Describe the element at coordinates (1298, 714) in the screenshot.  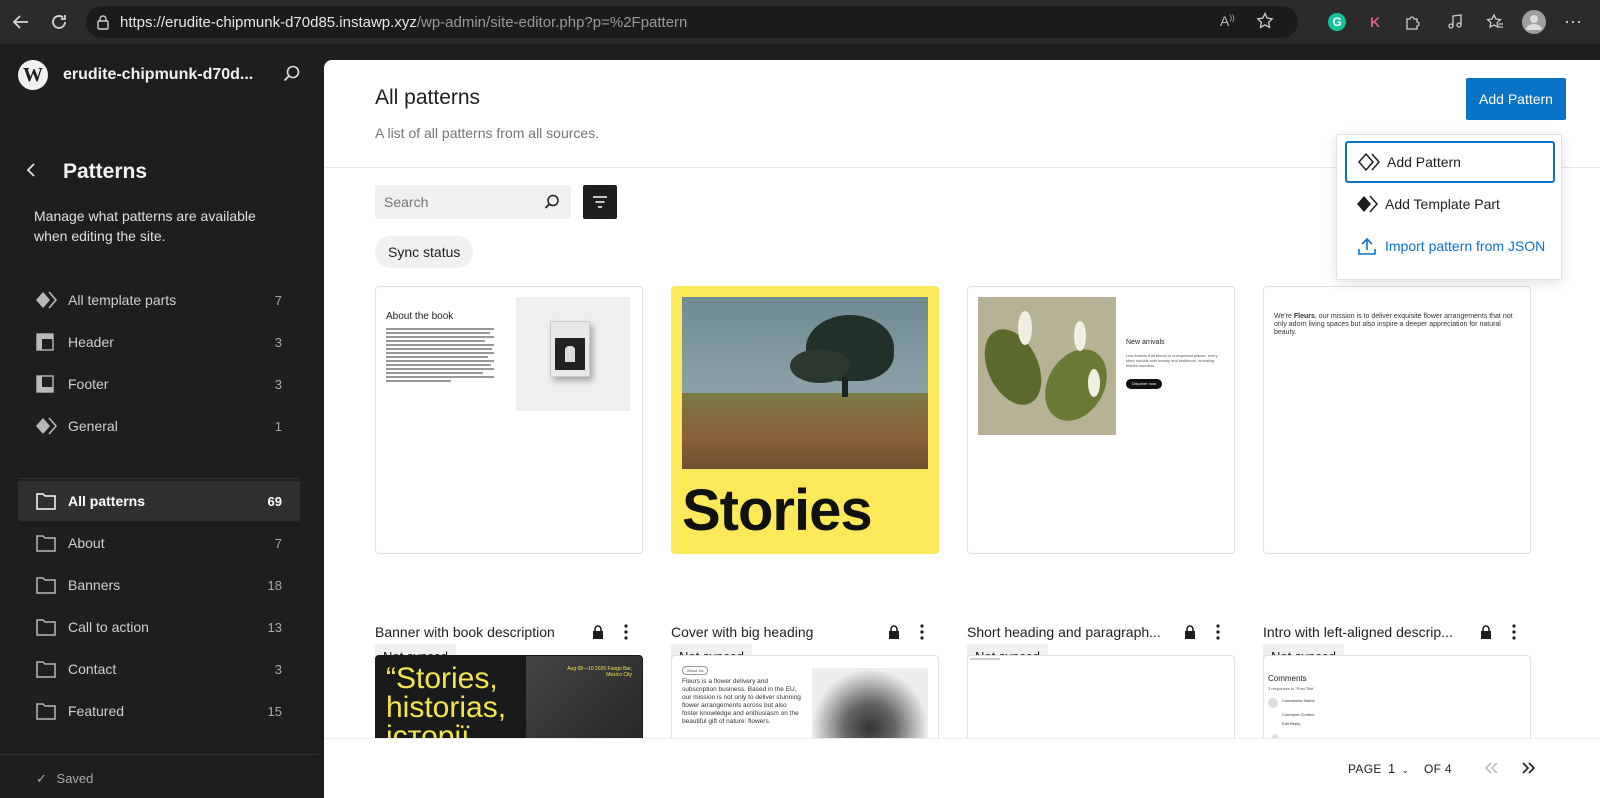
I see `preview-comment-content: Comment Content` at that location.